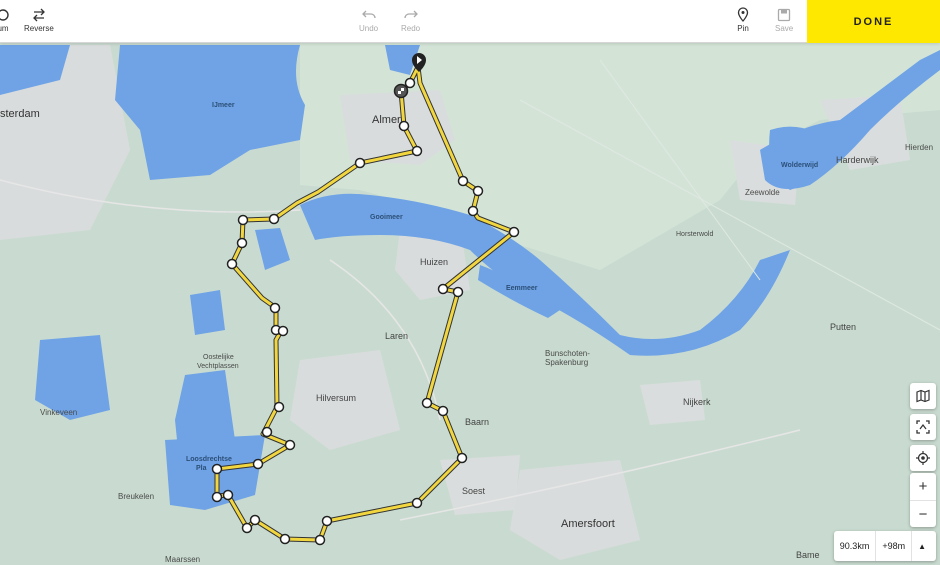 The width and height of the screenshot is (940, 565). What do you see at coordinates (39, 28) in the screenshot?
I see `reverse-label: Reverse` at bounding box center [39, 28].